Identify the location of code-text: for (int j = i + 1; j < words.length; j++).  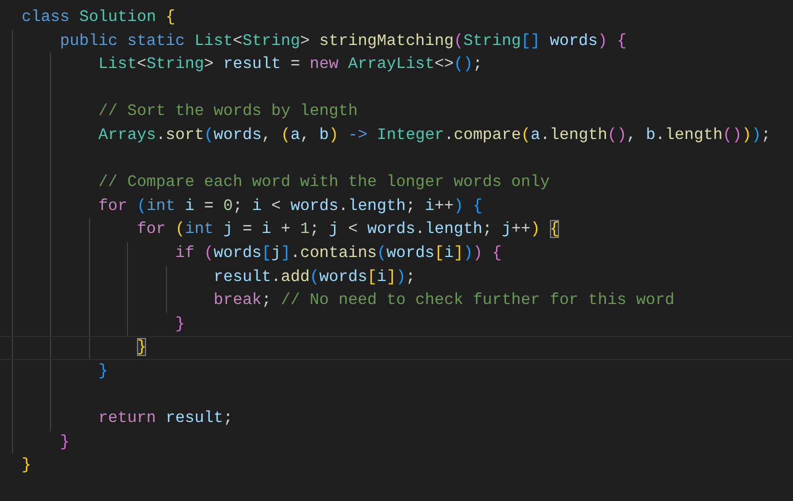
(338, 229).